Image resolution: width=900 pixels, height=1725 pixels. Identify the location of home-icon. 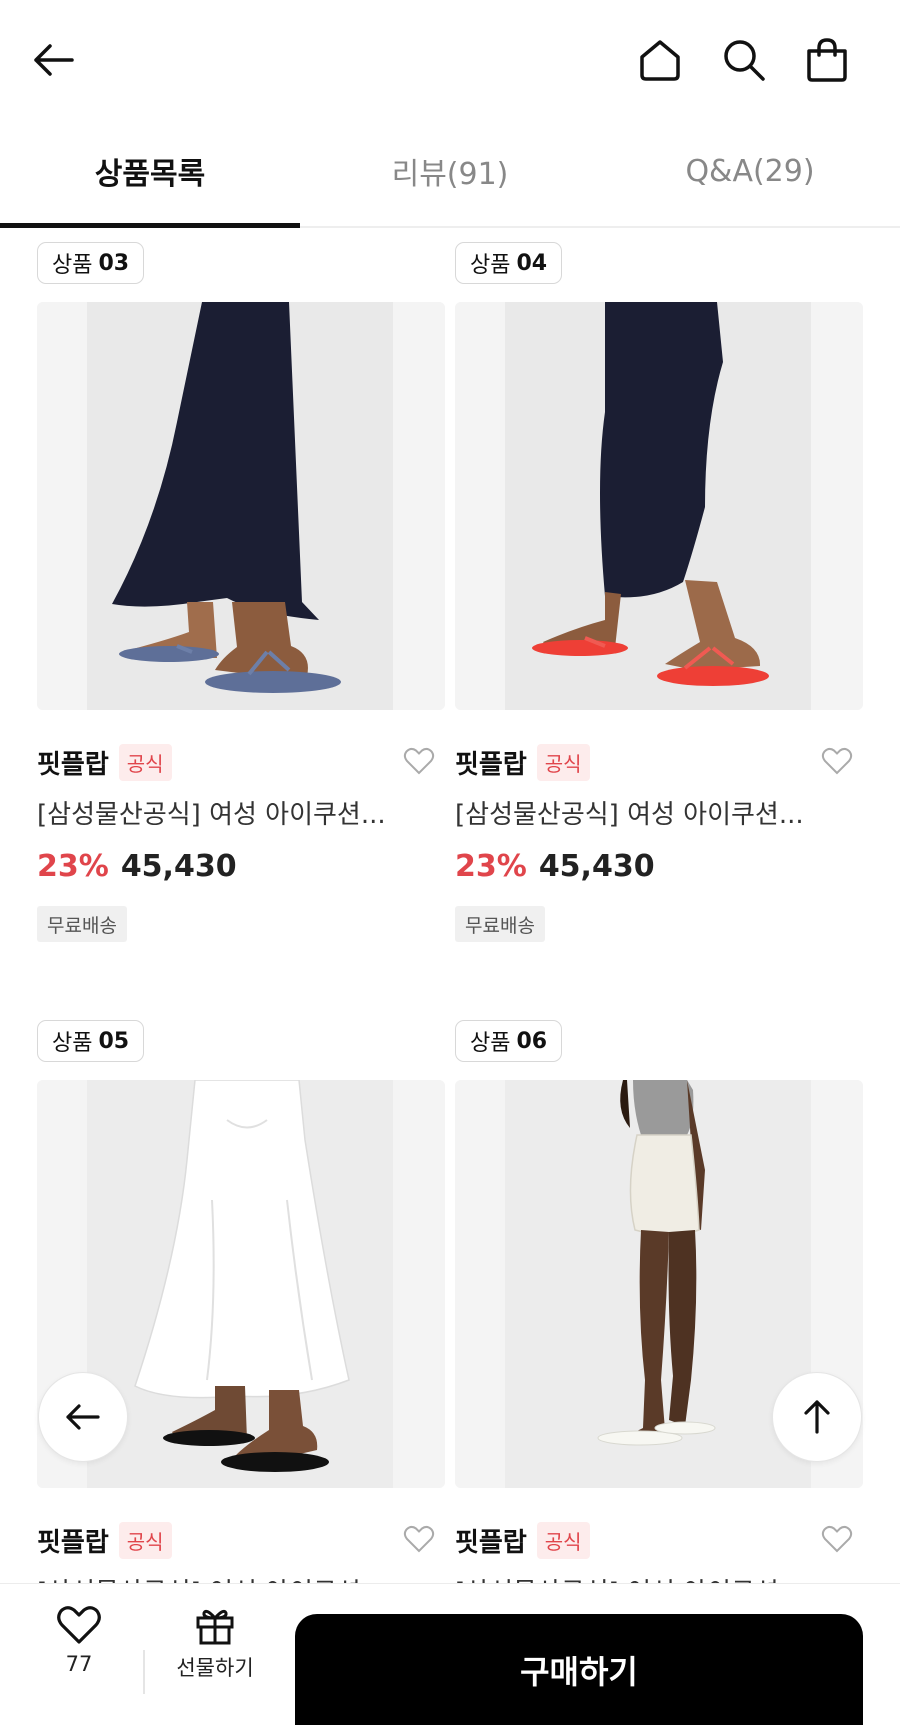
(660, 60).